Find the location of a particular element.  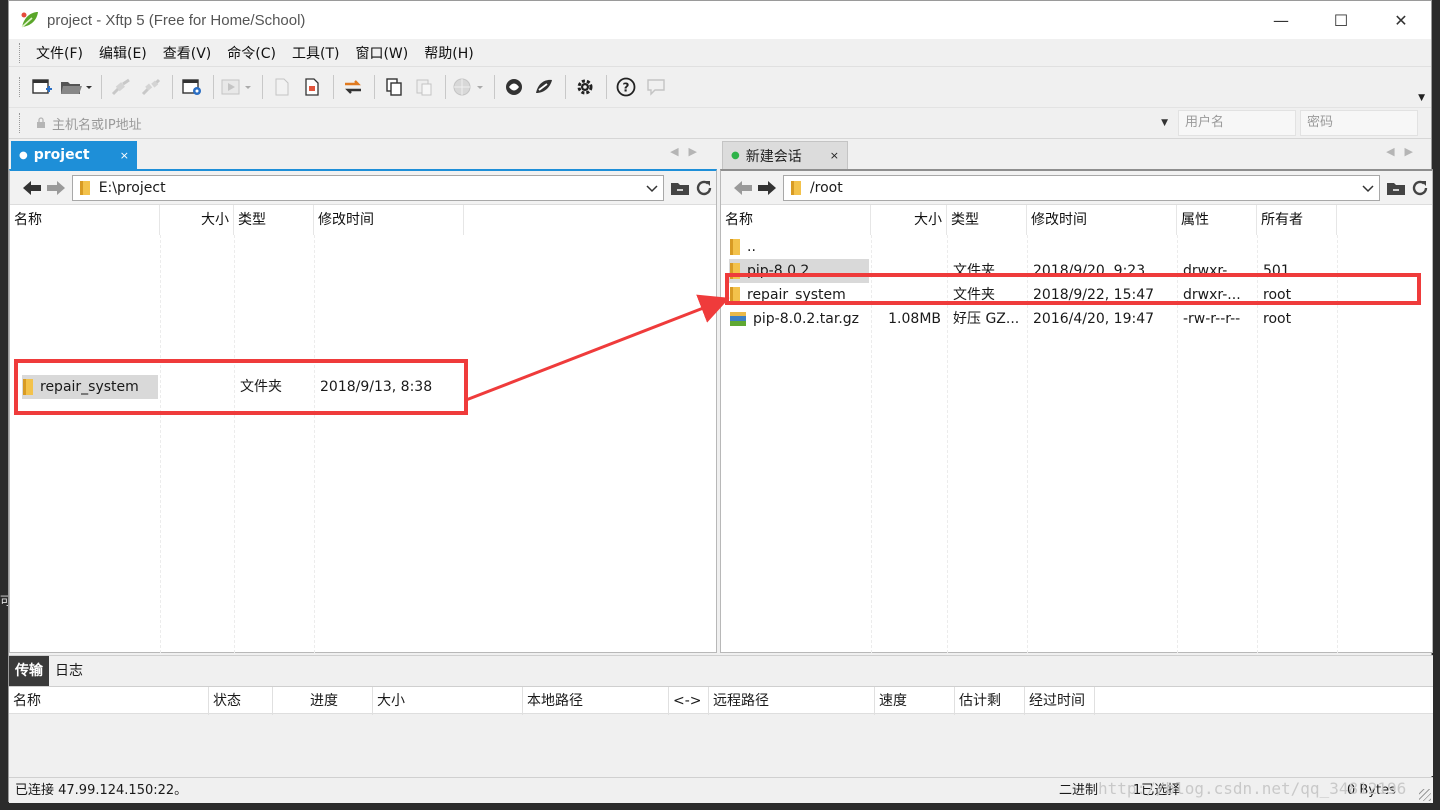

username-input: 用户名 is located at coordinates (1237, 123).